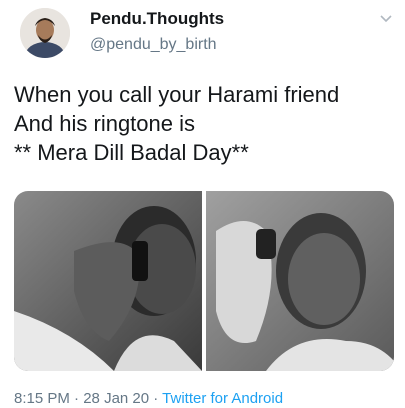 The height and width of the screenshot is (408, 405). Describe the element at coordinates (153, 45) in the screenshot. I see `user-handle: @pendu_by_birth` at that location.